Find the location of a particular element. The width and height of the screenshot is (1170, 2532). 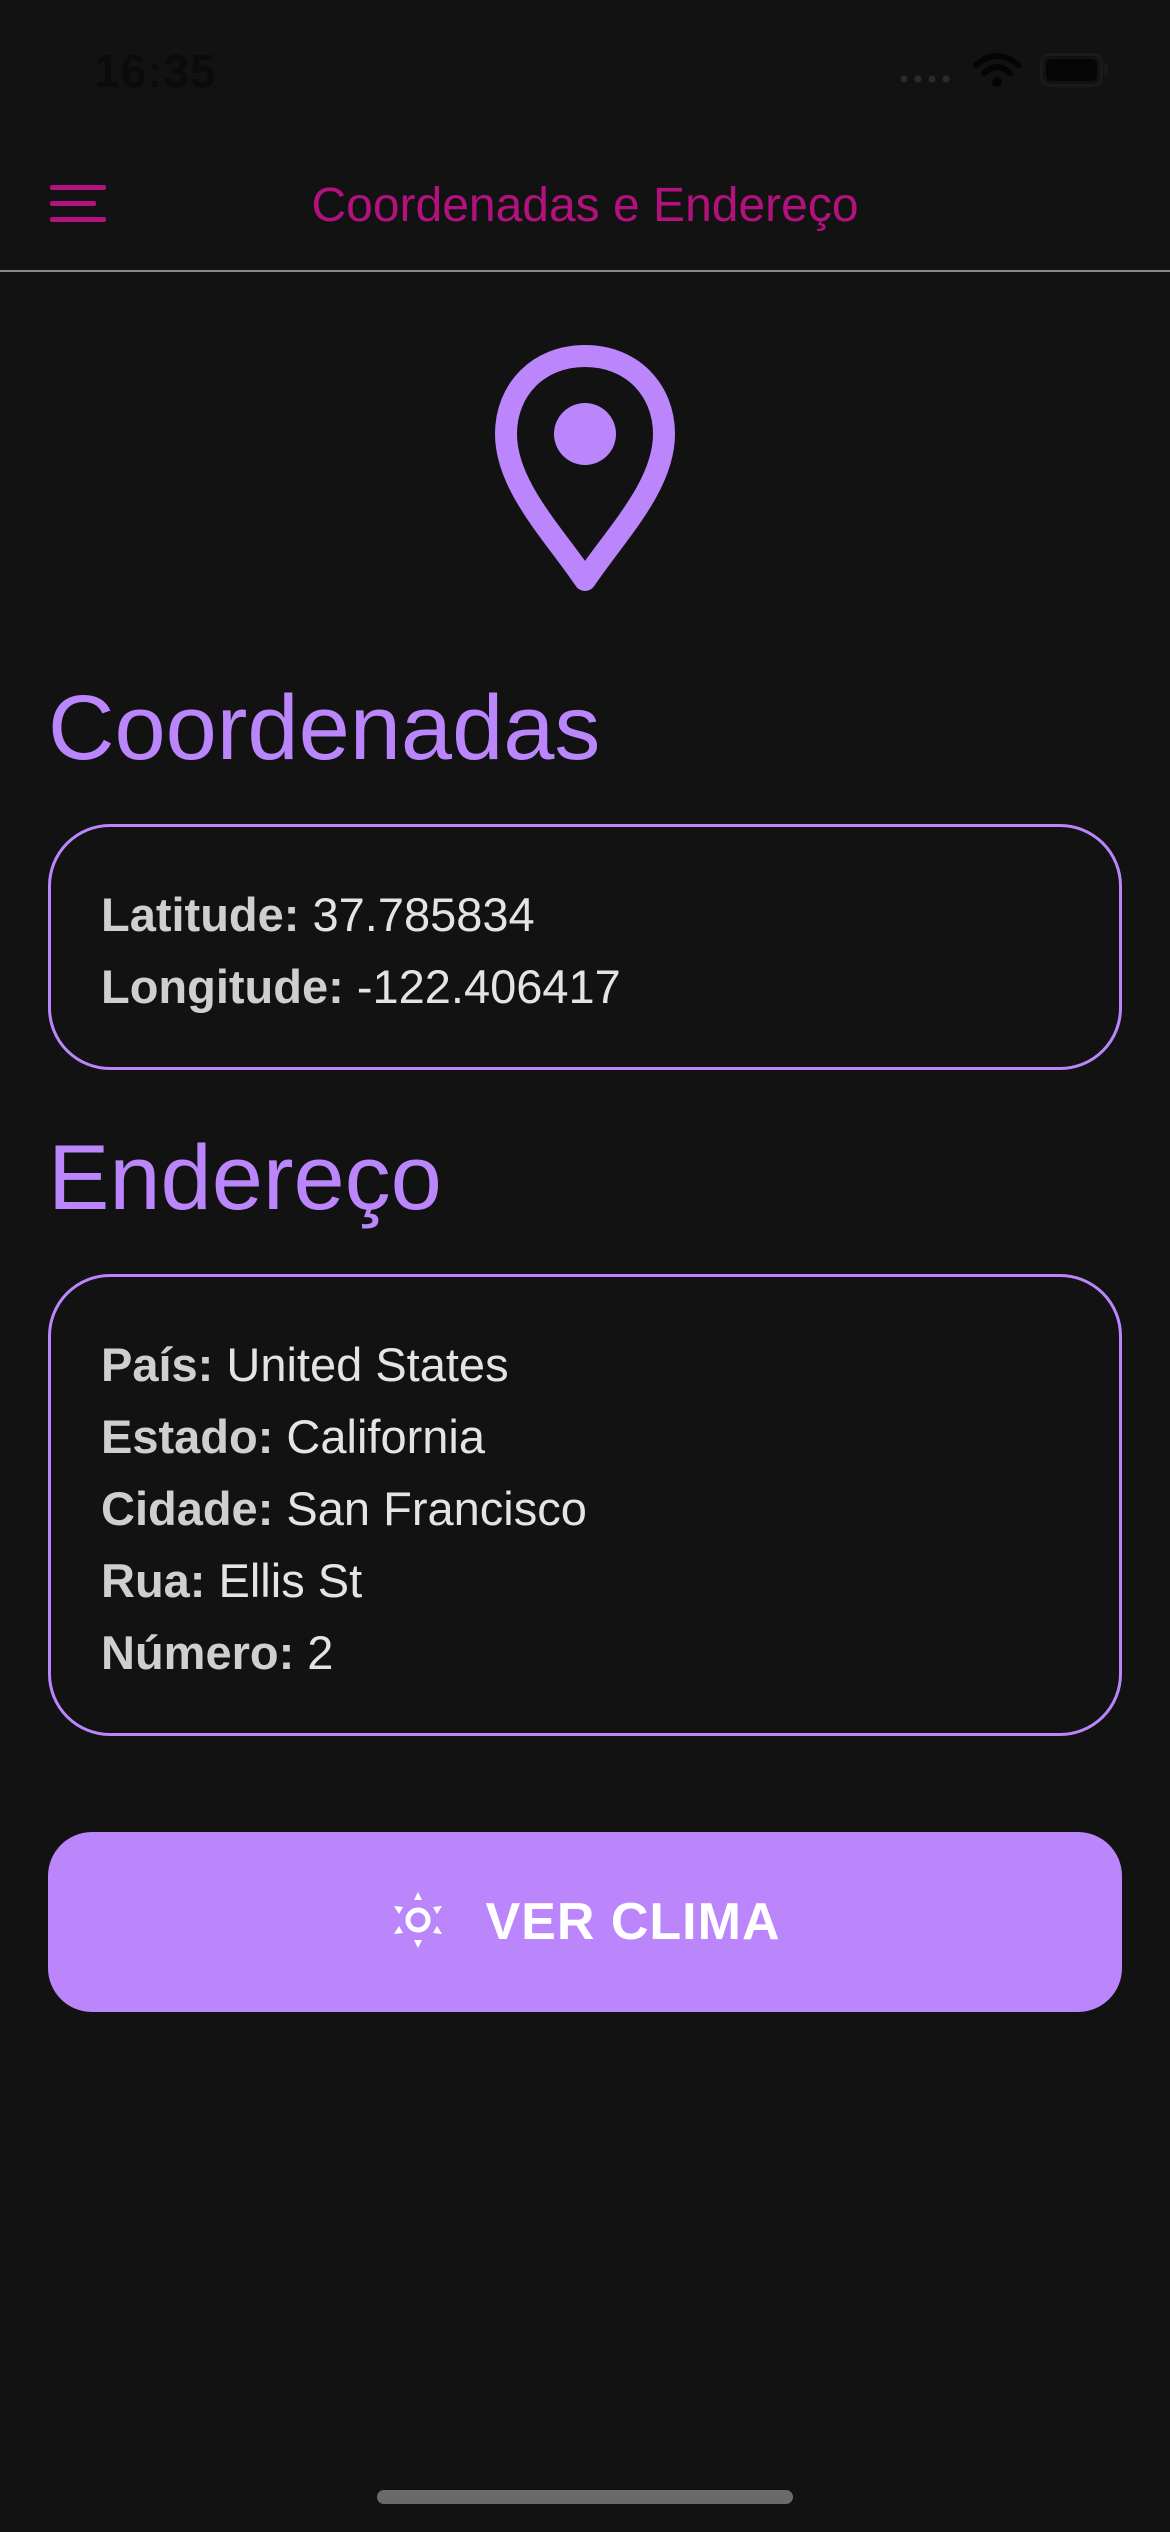

country-value: United States is located at coordinates (367, 1364).